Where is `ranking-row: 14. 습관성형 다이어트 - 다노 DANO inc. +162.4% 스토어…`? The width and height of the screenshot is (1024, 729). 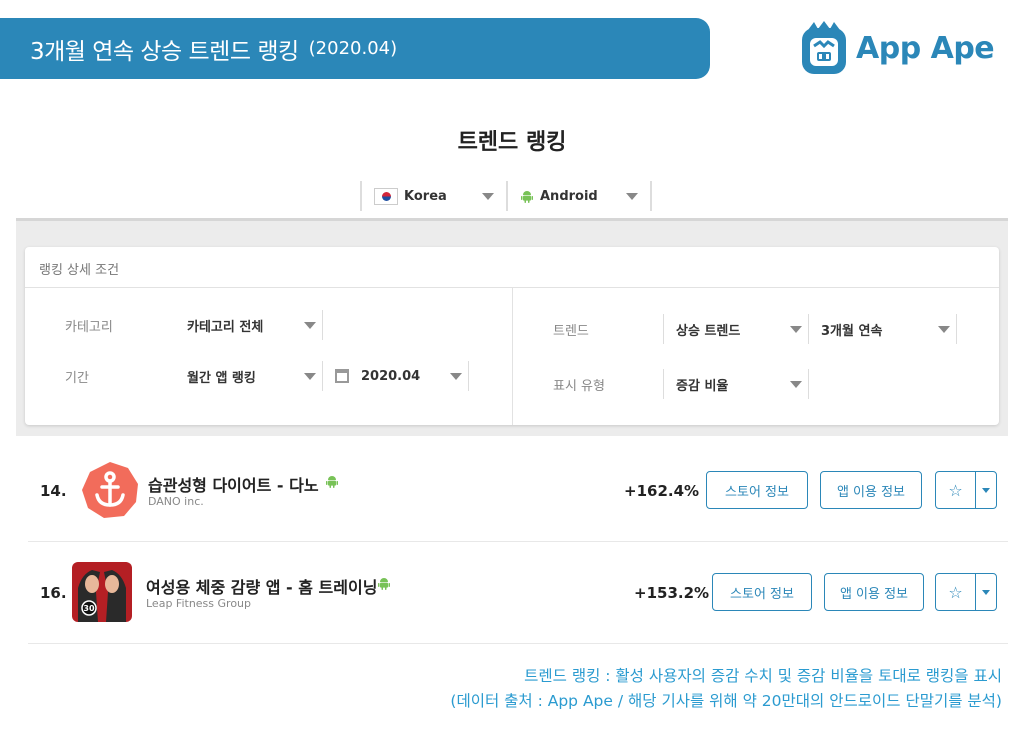
ranking-row: 14. 습관성형 다이어트 - 다노 DANO inc. +162.4% 스토어… is located at coordinates (518, 491).